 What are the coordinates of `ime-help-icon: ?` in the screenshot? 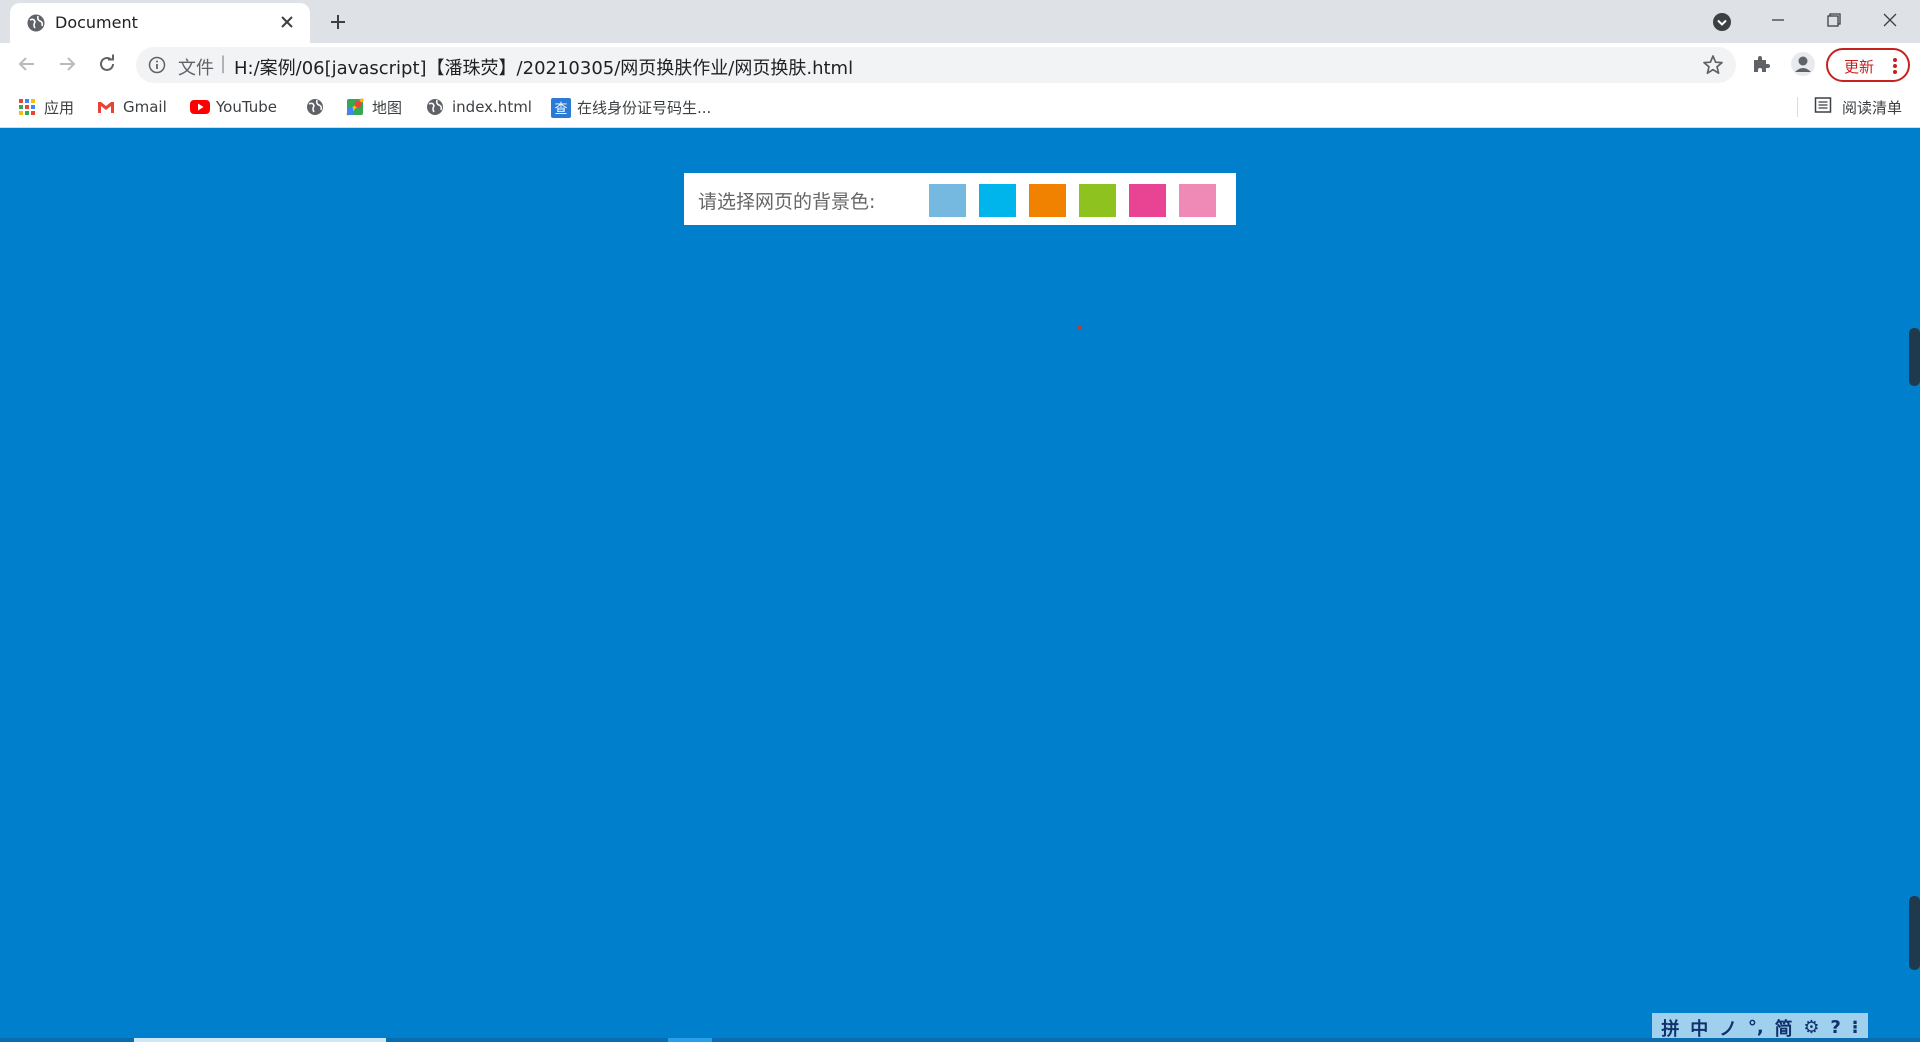 It's located at (1835, 1027).